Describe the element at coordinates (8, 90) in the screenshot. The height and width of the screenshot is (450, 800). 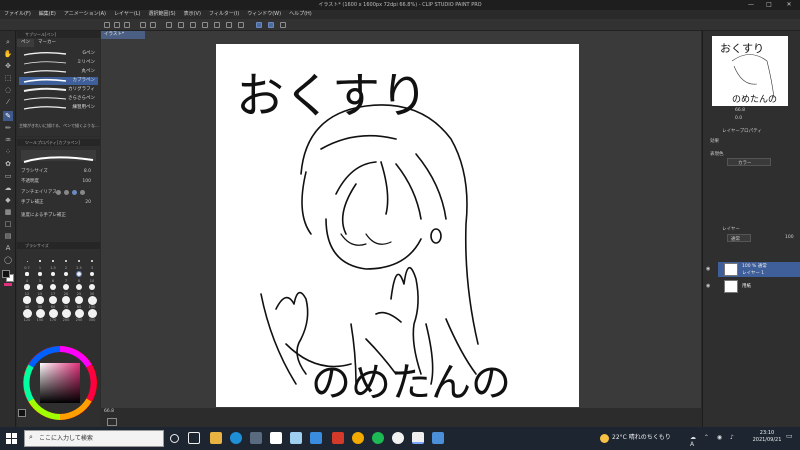
I see `lasso-tool-icon: ◌` at that location.